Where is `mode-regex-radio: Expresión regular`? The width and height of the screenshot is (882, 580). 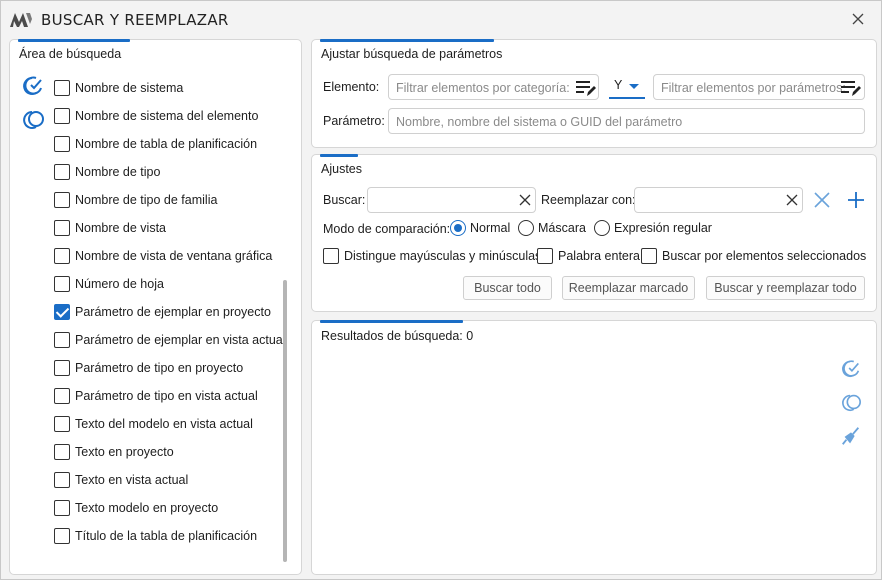
mode-regex-radio: Expresión regular is located at coordinates (653, 228).